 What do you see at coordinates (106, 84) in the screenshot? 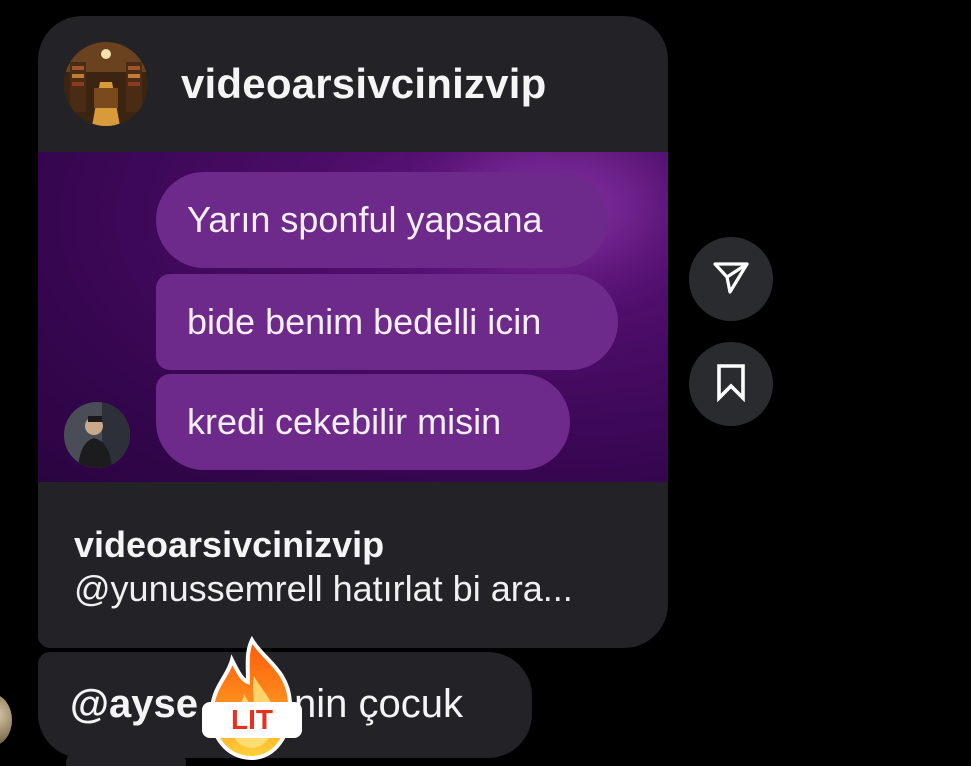
I see `author-avatar` at bounding box center [106, 84].